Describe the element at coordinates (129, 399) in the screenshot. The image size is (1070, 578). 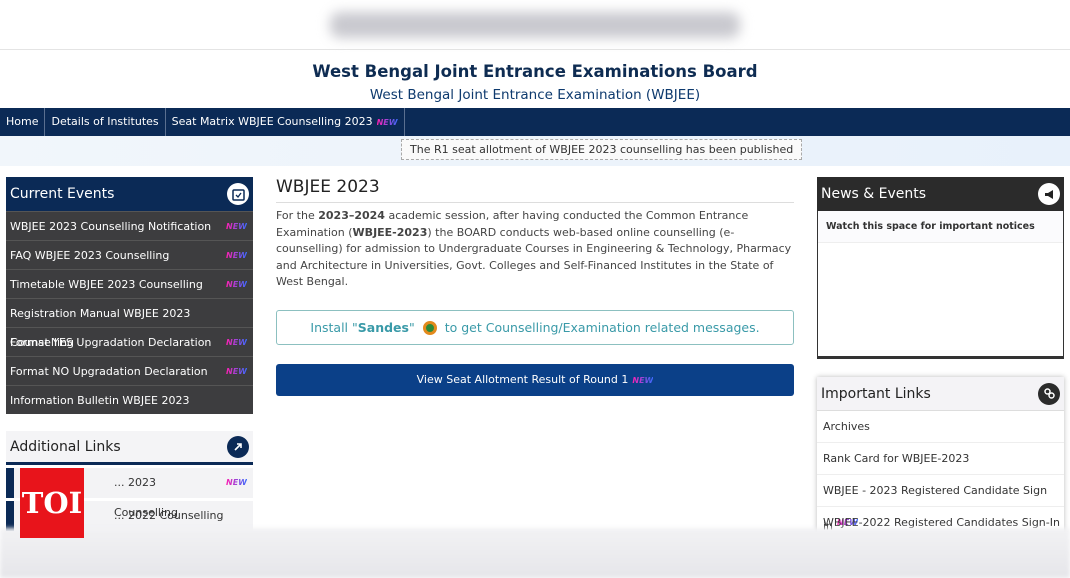
I see `list-item: Information Bulletin WBJEE 2023` at that location.